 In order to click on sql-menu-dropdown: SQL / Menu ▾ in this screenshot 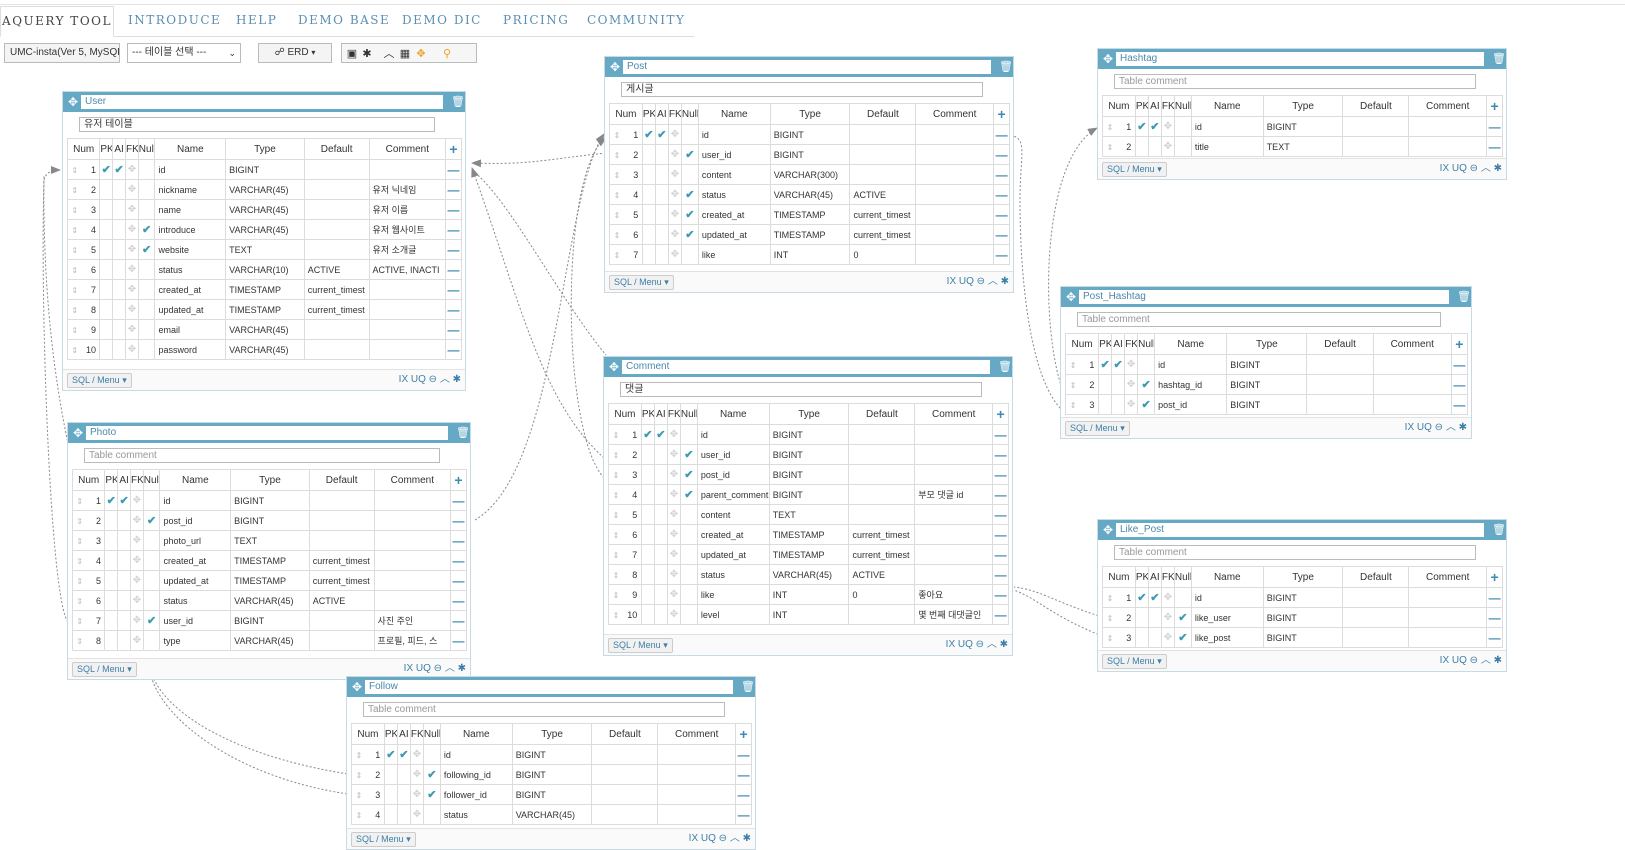, I will do `click(641, 282)`.